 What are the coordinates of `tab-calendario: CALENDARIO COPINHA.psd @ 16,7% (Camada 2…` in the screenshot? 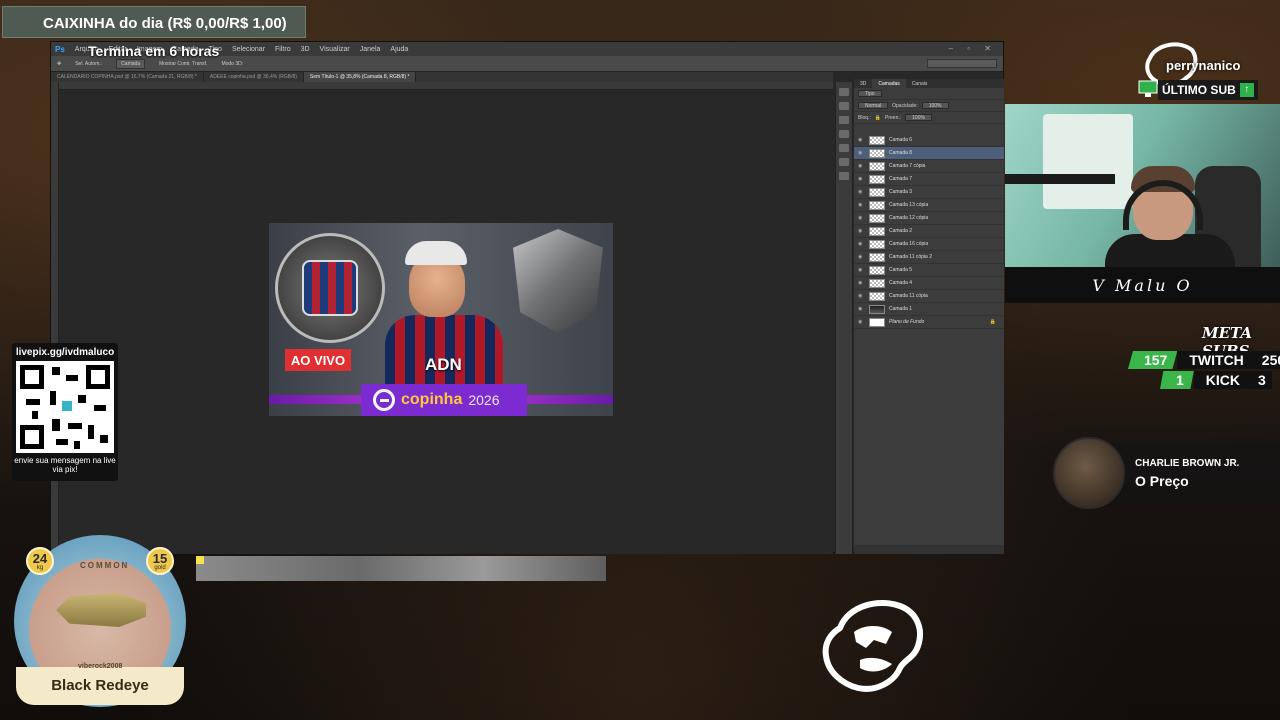 It's located at (127, 77).